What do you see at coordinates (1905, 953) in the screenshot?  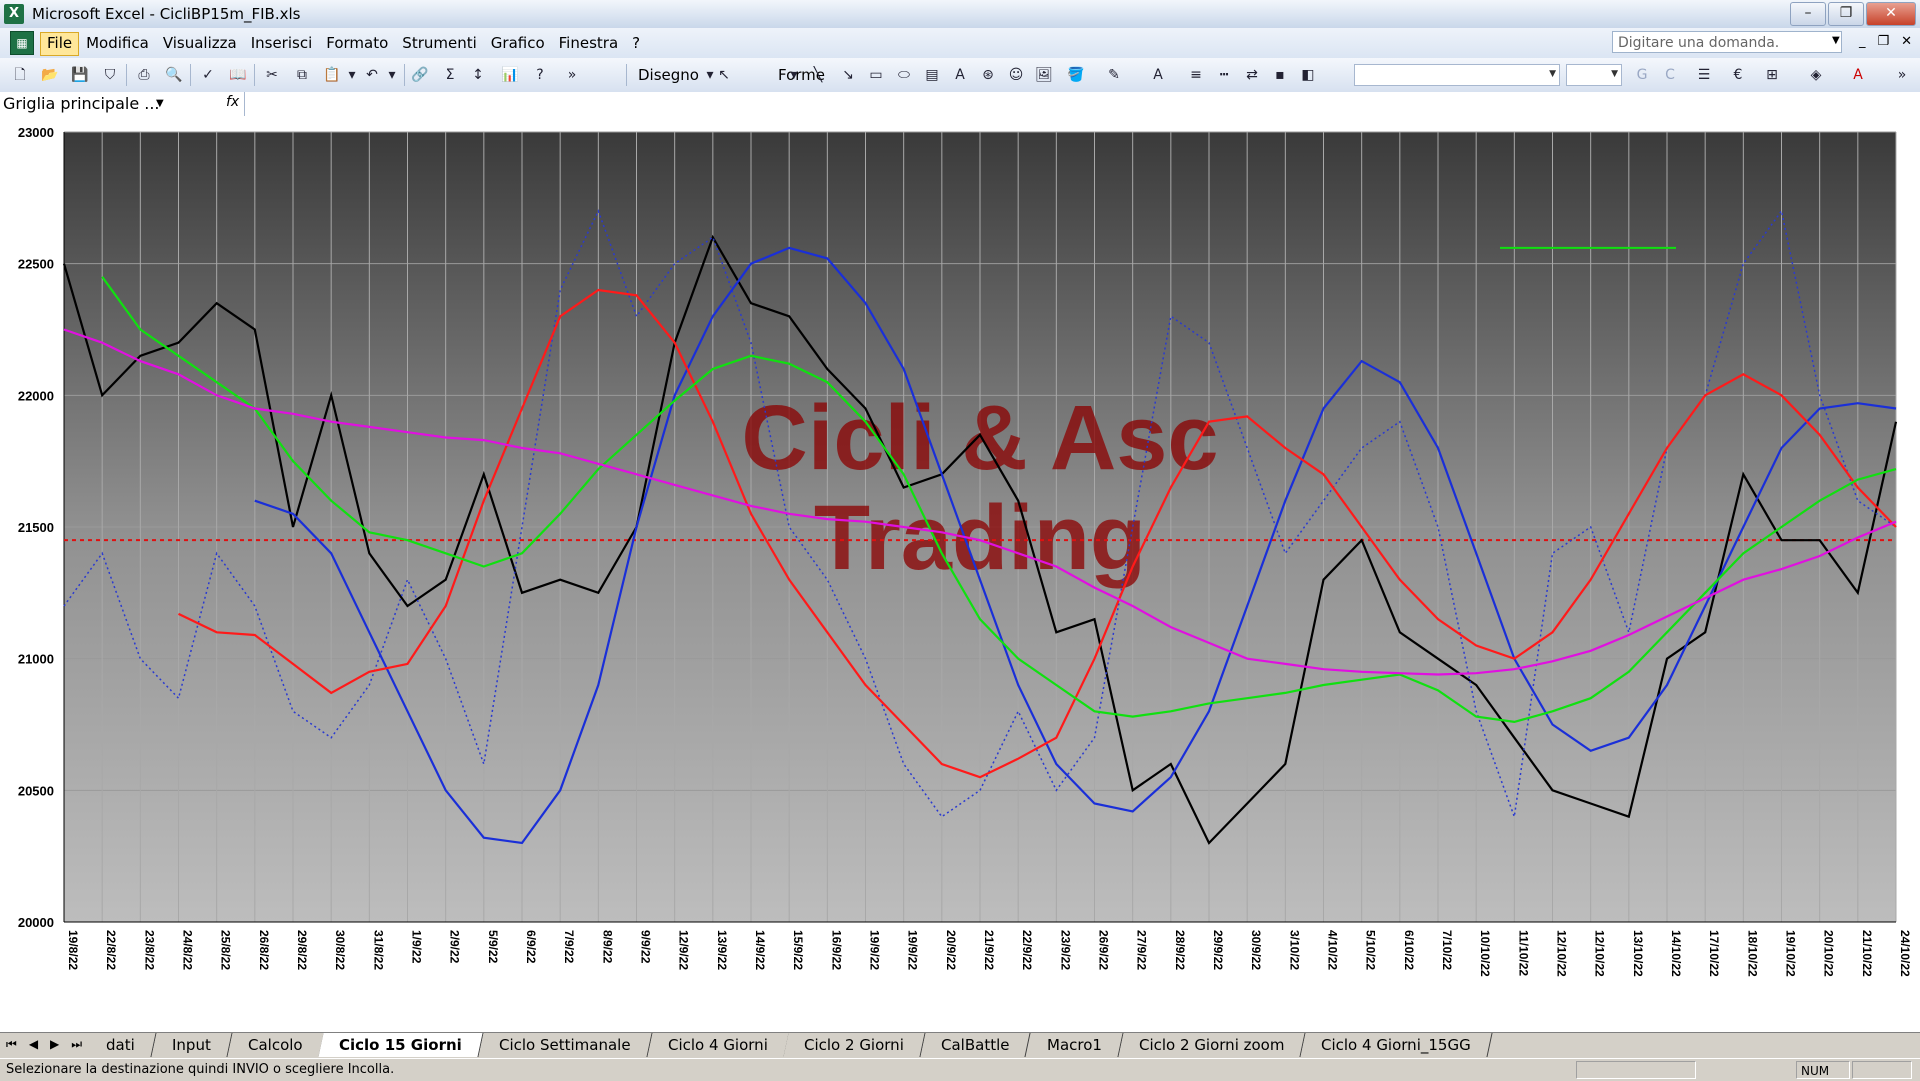 I see `x-tick-label: 24/10/22` at bounding box center [1905, 953].